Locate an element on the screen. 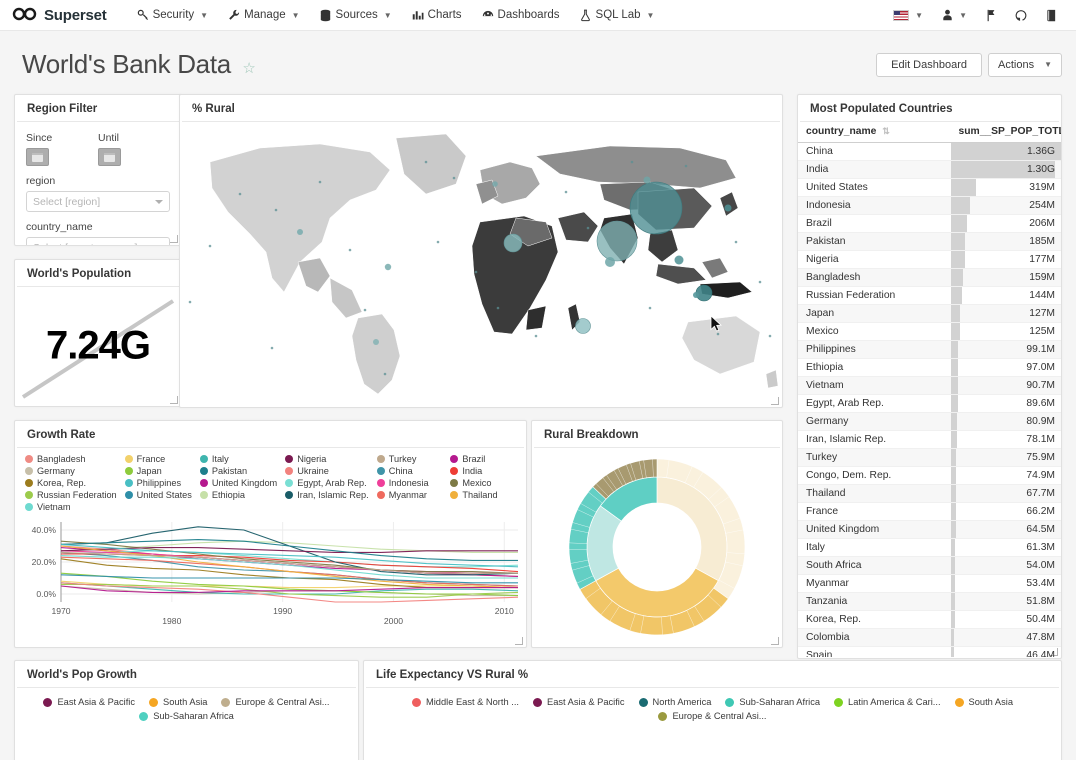 The width and height of the screenshot is (1076, 760). table-row: India 1.30G is located at coordinates (929, 169).